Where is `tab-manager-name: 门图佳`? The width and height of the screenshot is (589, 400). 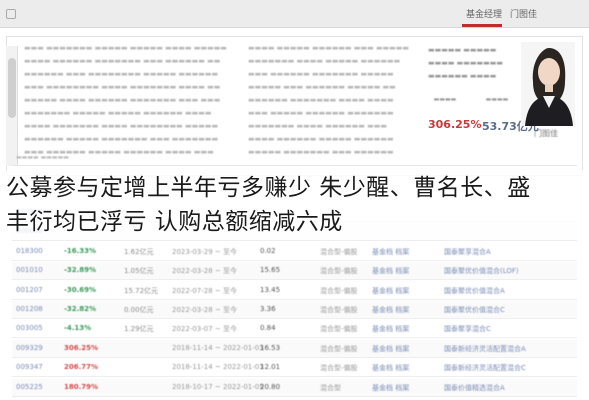 tab-manager-name: 门图佳 is located at coordinates (523, 13).